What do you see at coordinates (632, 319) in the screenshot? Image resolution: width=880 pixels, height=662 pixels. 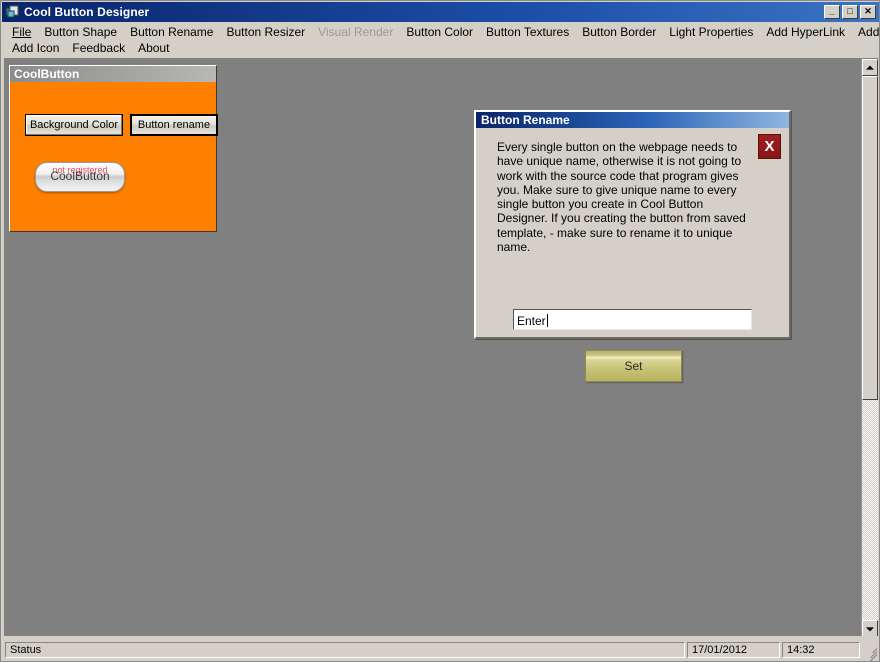 I see `button-name-input: Enter` at bounding box center [632, 319].